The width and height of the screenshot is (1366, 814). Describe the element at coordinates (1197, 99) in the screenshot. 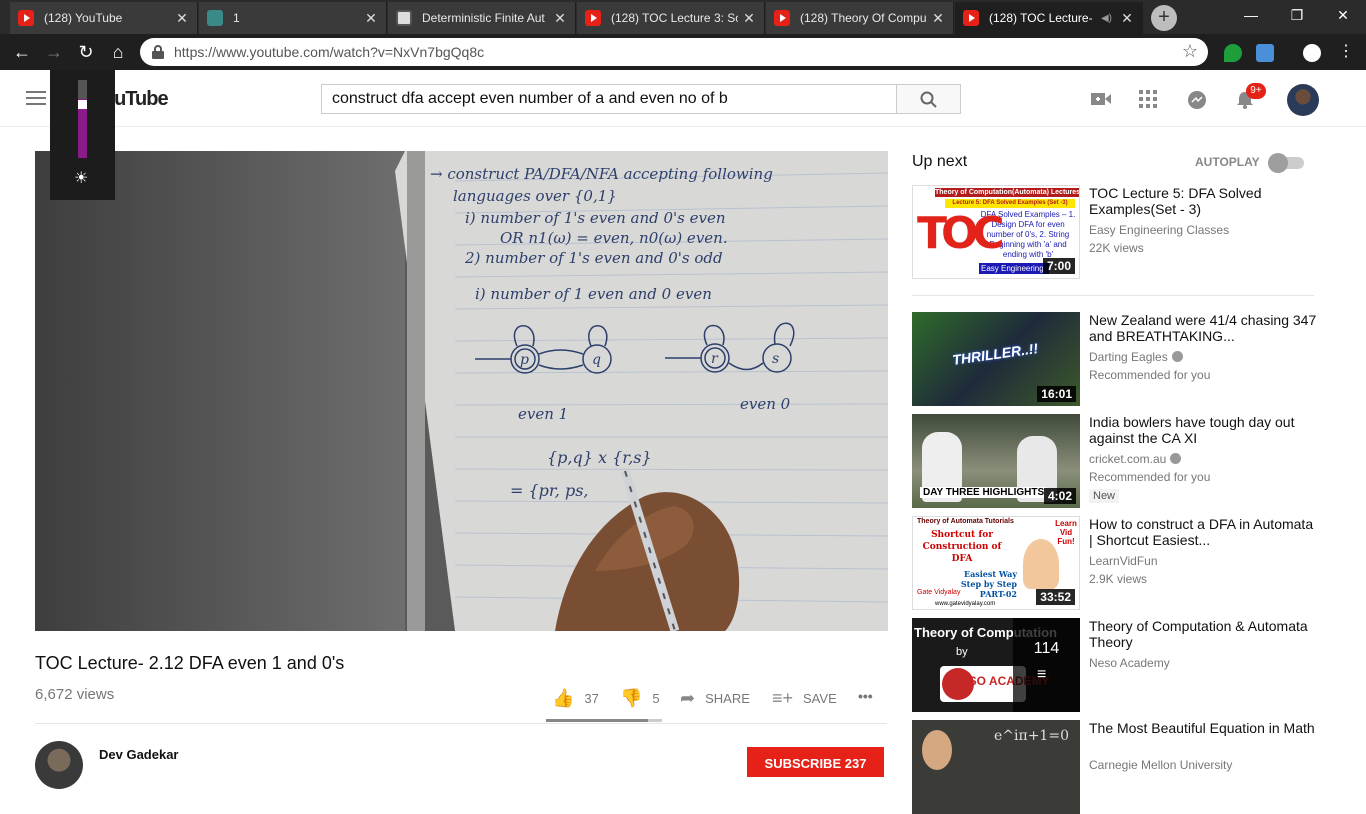

I see `messages-icon` at that location.